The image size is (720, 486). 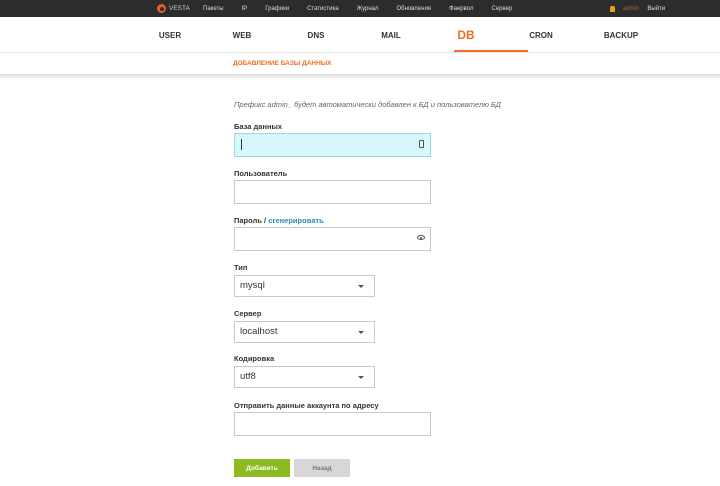 I want to click on top-right: admin Выйти, so click(x=637, y=8).